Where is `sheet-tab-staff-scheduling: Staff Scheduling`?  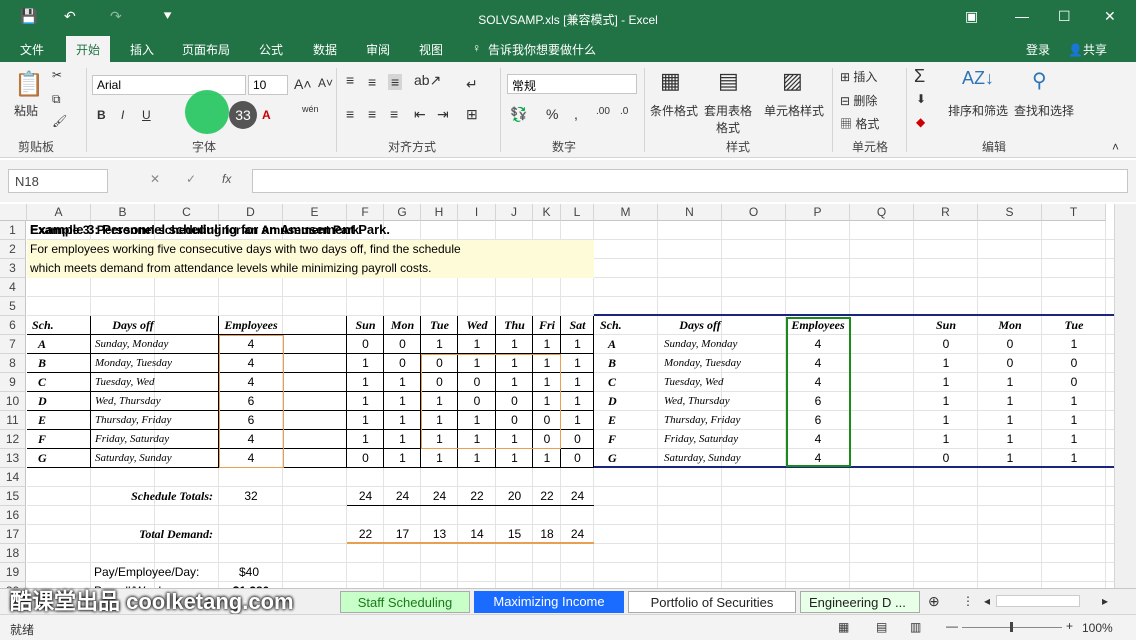 sheet-tab-staff-scheduling: Staff Scheduling is located at coordinates (405, 602).